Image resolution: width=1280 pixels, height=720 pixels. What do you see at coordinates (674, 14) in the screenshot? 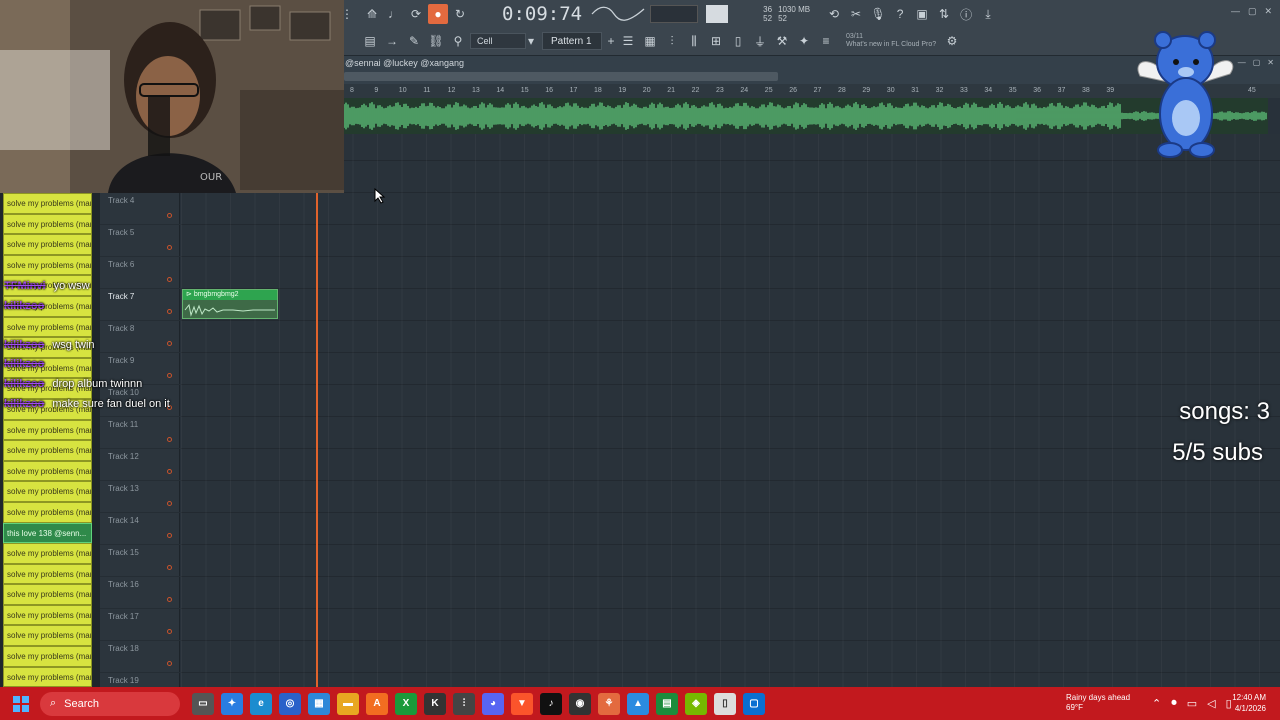
I see `master-volume-meter` at bounding box center [674, 14].